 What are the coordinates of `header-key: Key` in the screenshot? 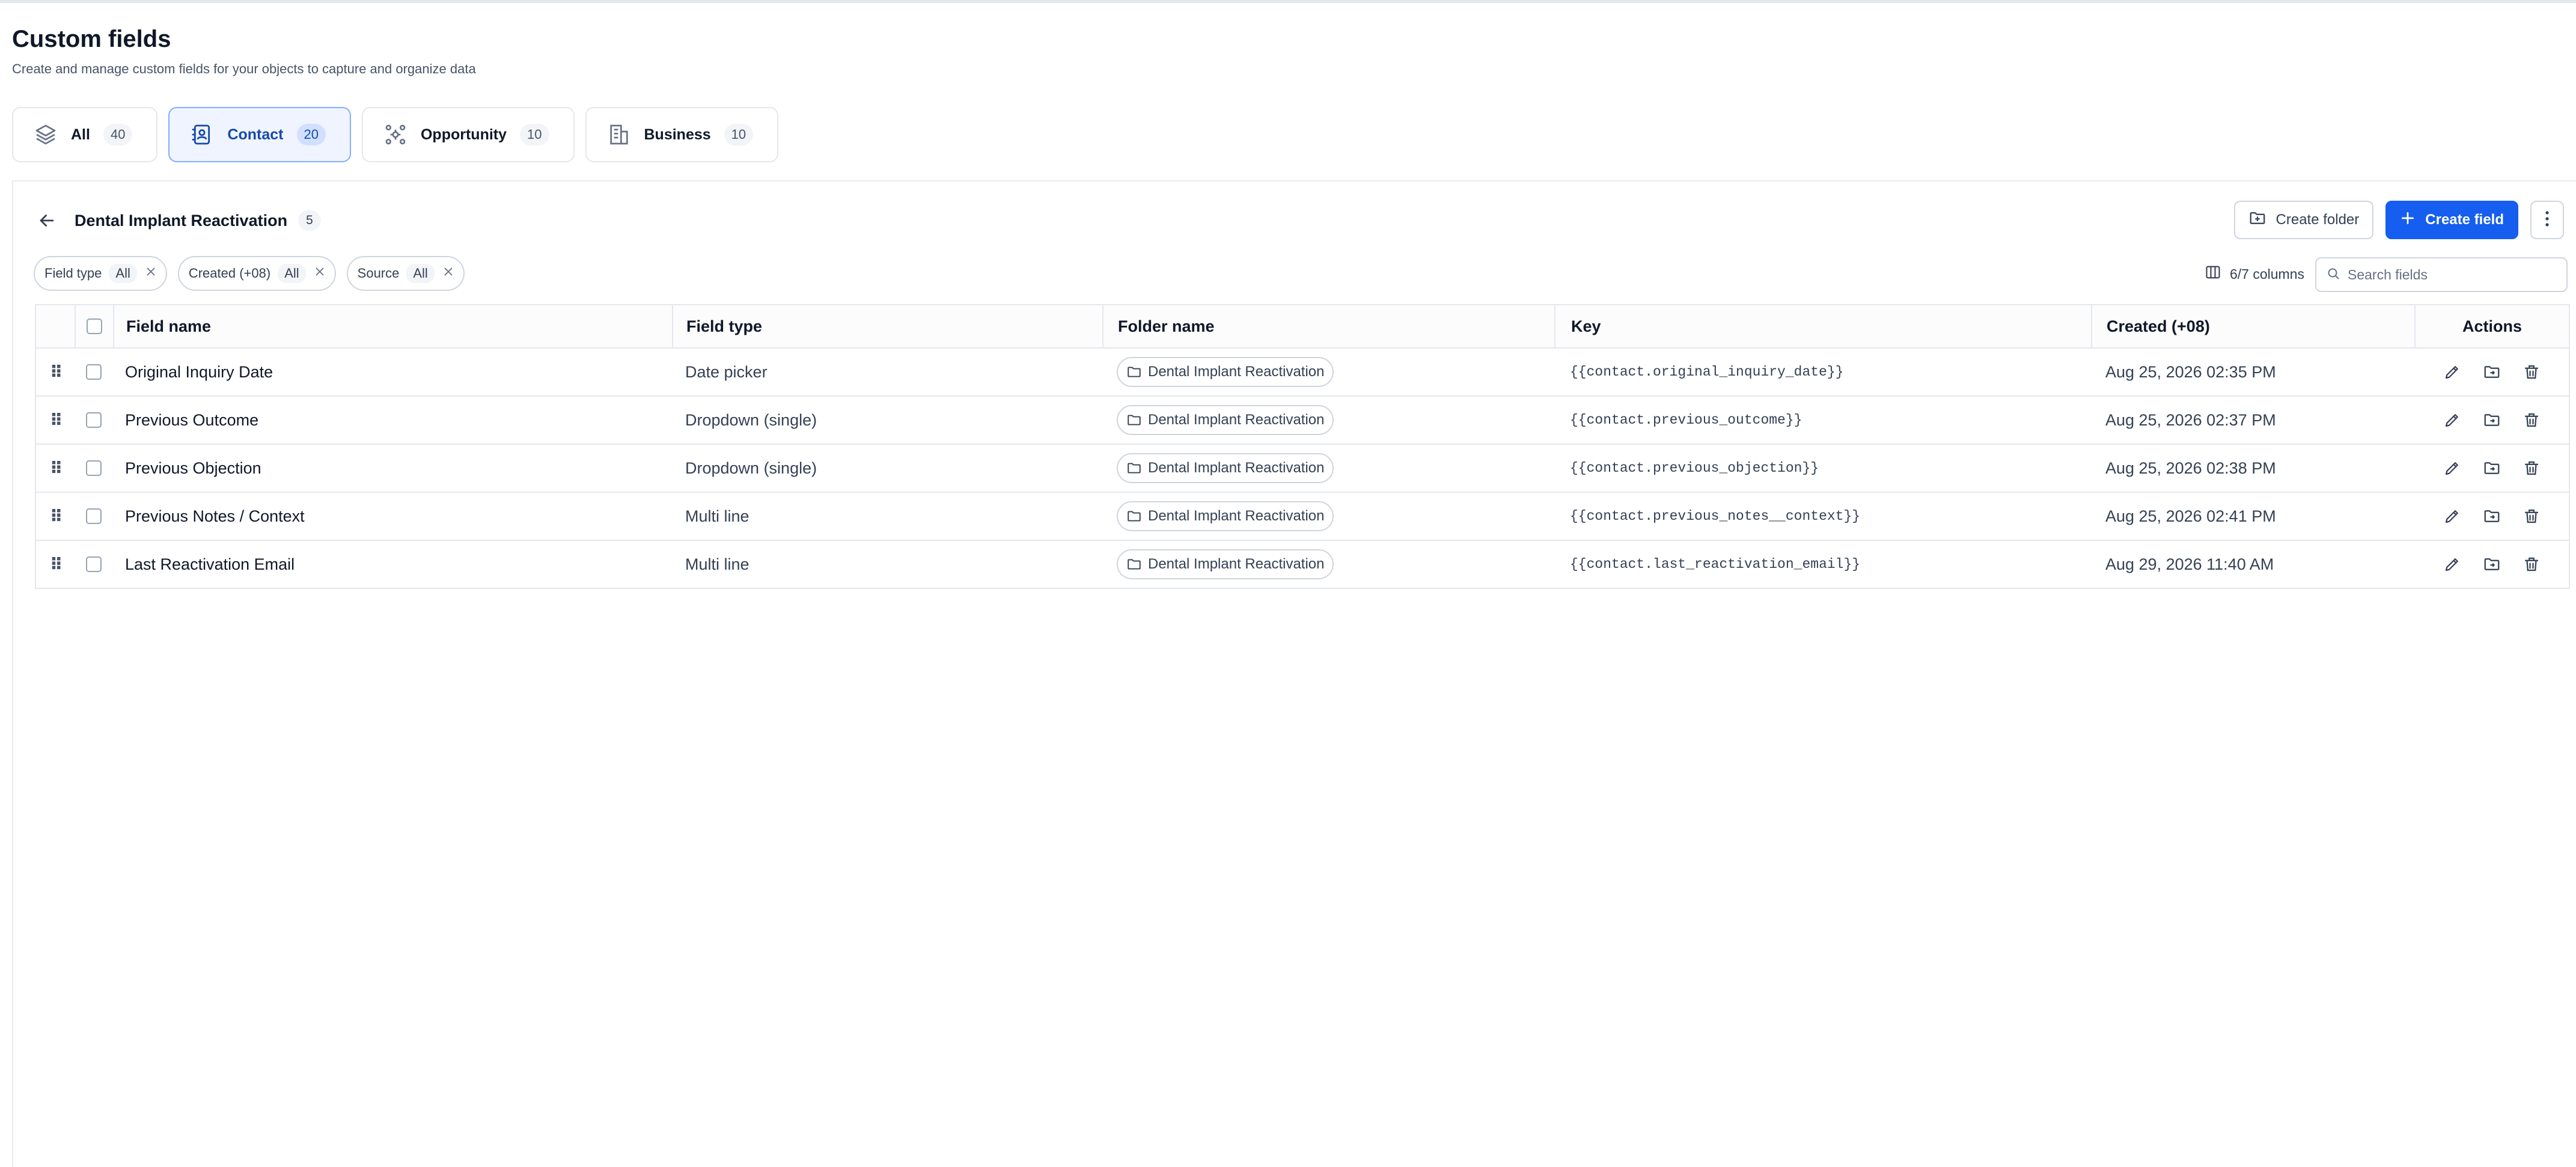 It's located at (1822, 326).